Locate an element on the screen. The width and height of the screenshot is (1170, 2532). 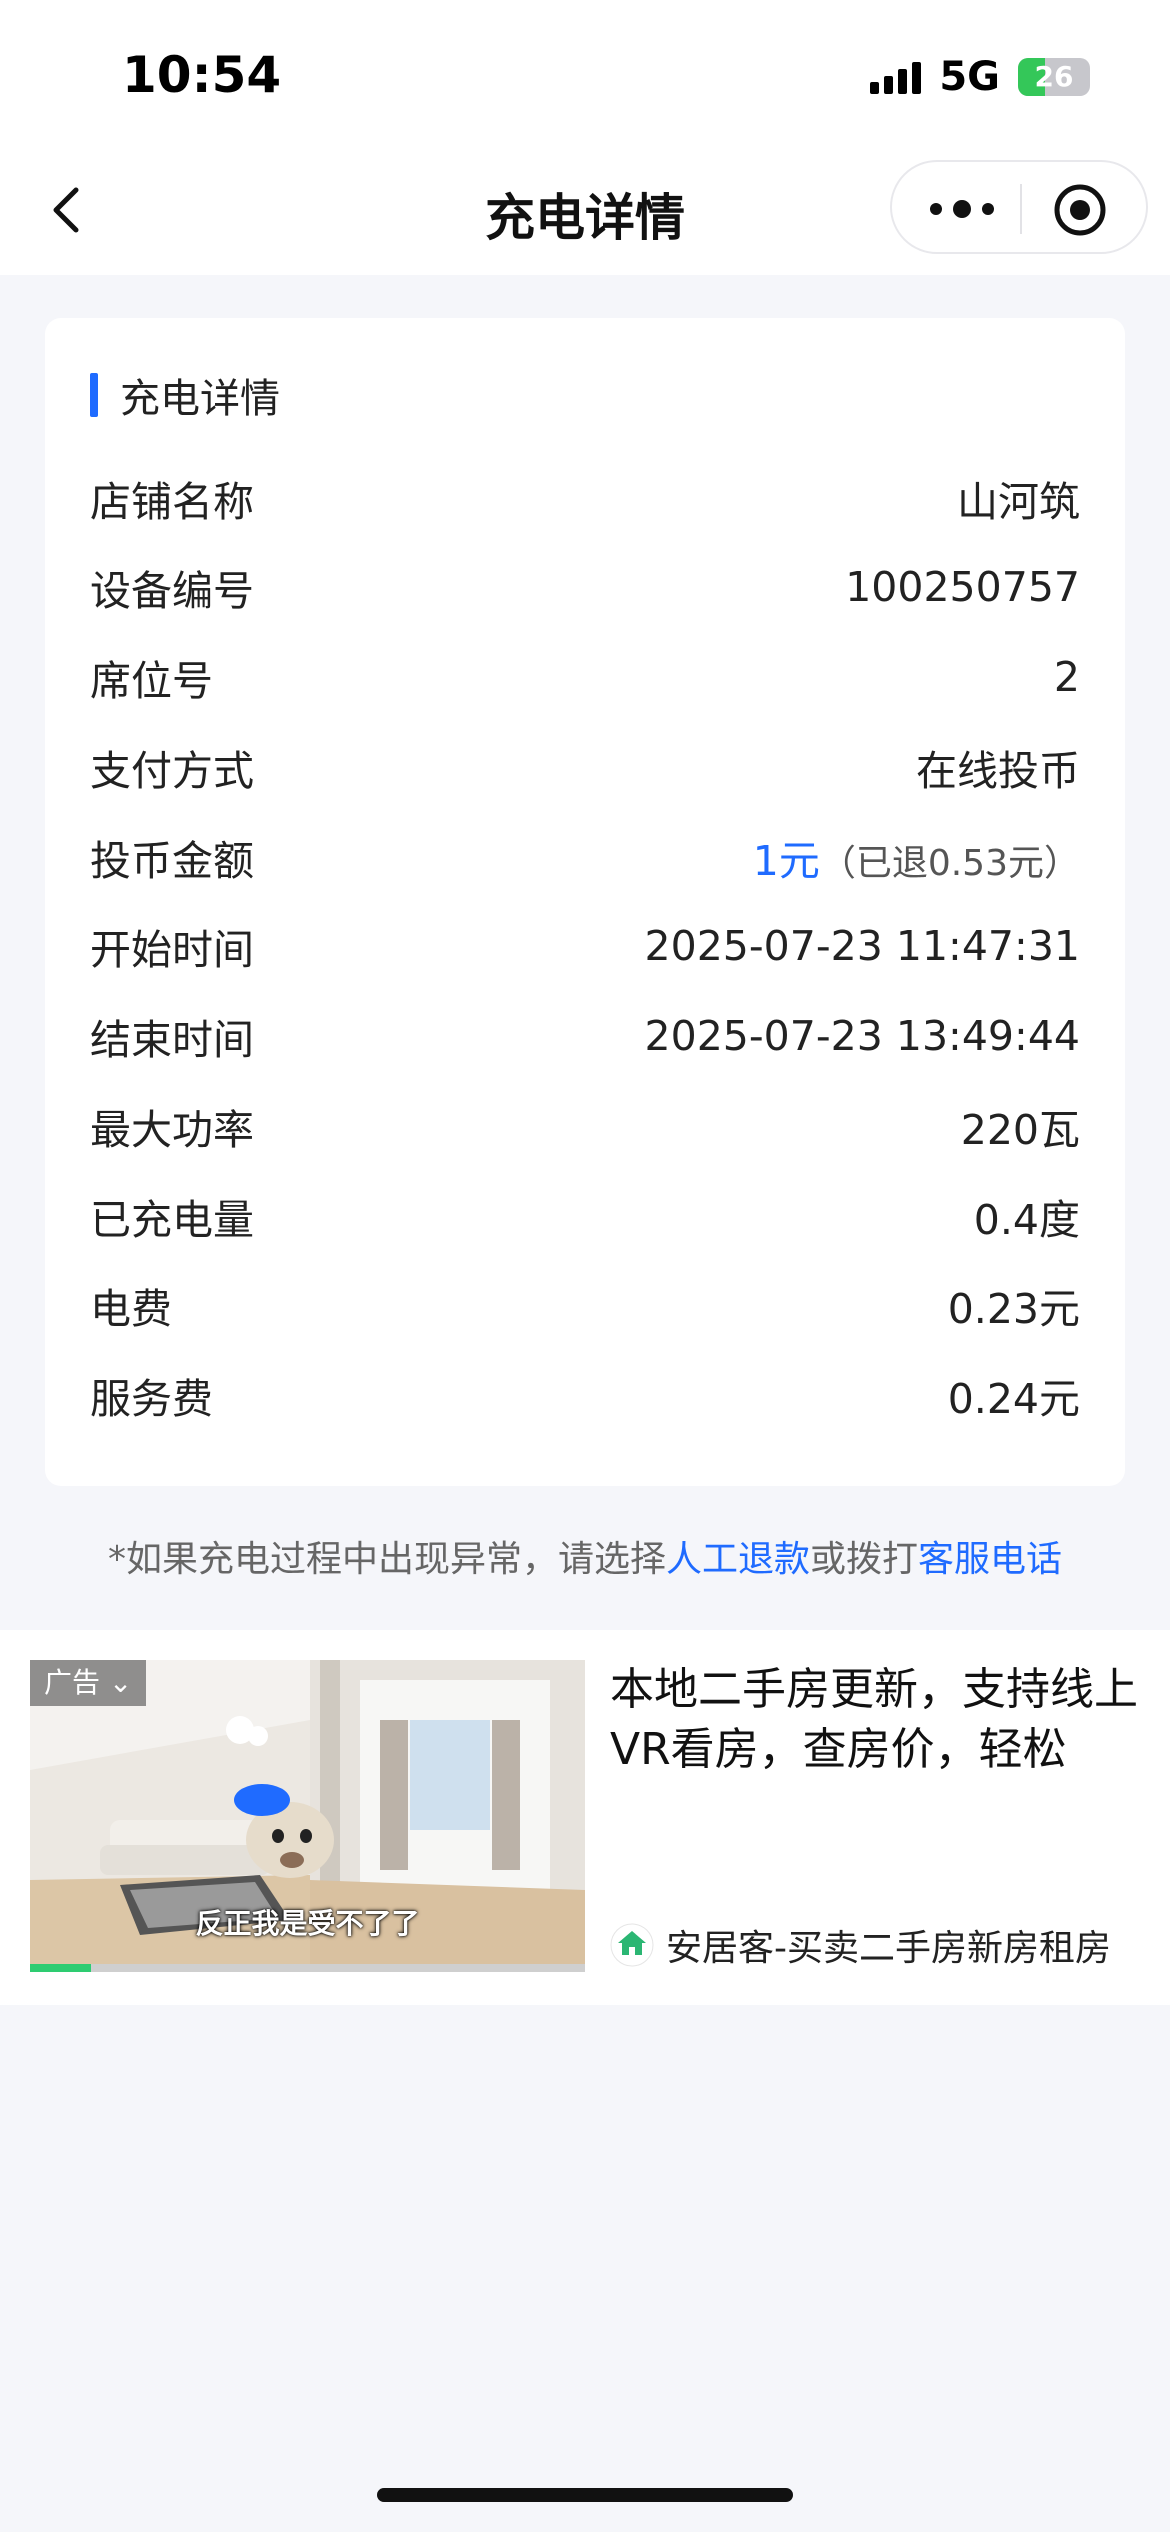
row-store-name: 店铺名称 山河筑 is located at coordinates (585, 498).